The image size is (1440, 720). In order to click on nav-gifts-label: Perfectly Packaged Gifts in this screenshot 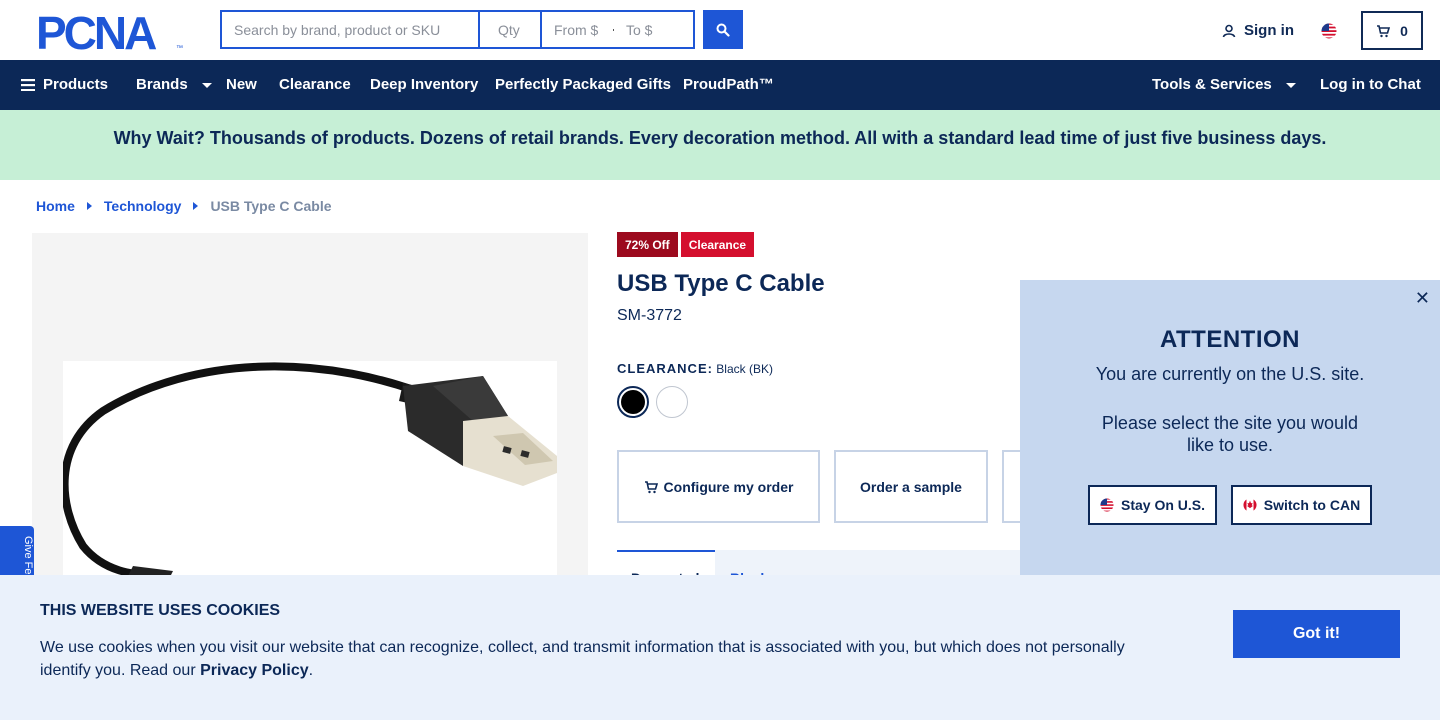, I will do `click(583, 84)`.